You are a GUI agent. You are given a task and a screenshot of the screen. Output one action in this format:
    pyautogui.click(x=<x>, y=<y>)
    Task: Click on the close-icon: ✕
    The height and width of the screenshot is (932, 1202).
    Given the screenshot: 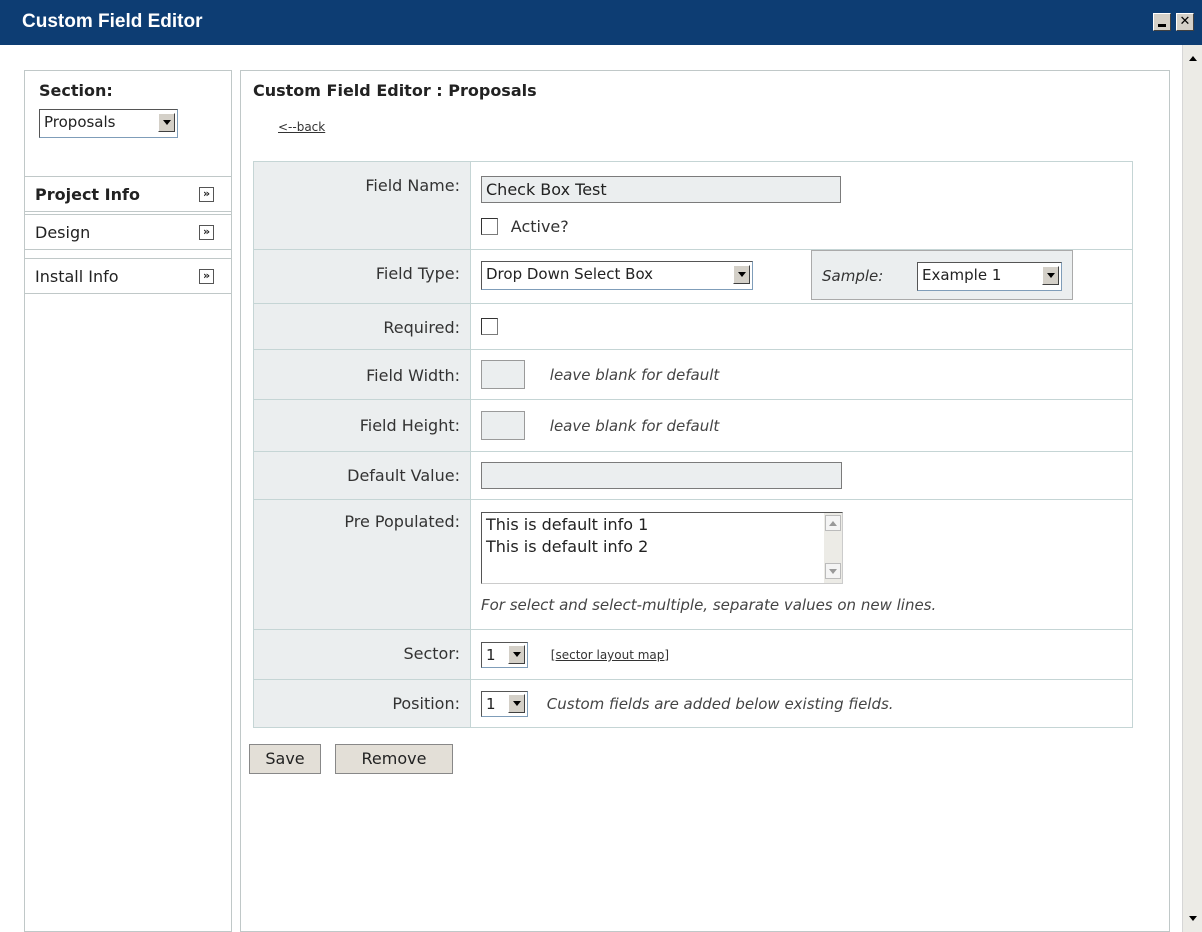 What is the action you would take?
    pyautogui.click(x=1185, y=21)
    